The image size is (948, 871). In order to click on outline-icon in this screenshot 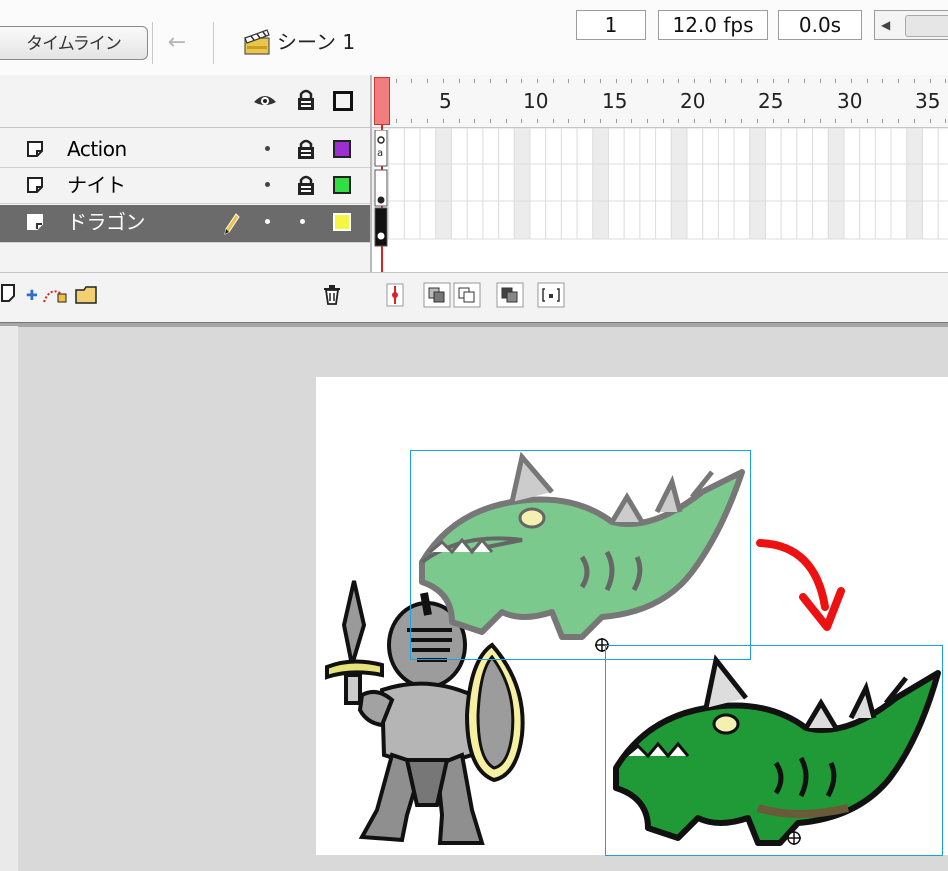, I will do `click(343, 101)`.